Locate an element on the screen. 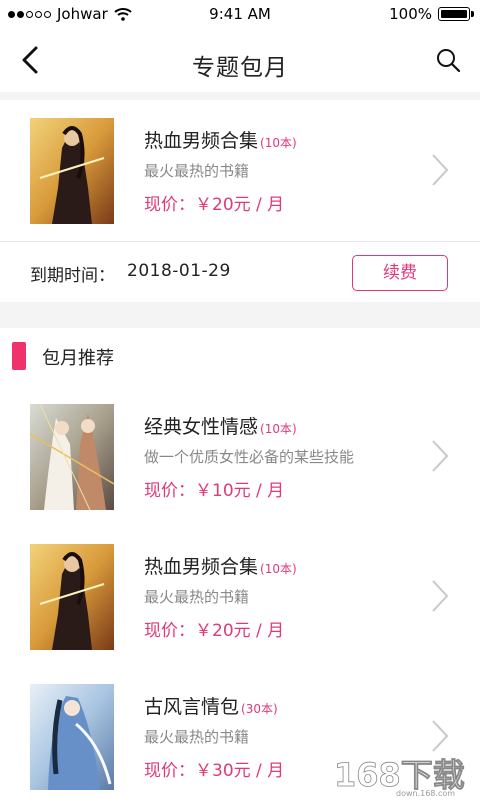 This screenshot has width=480, height=806. expiry-date: 2018-01-29 is located at coordinates (179, 271).